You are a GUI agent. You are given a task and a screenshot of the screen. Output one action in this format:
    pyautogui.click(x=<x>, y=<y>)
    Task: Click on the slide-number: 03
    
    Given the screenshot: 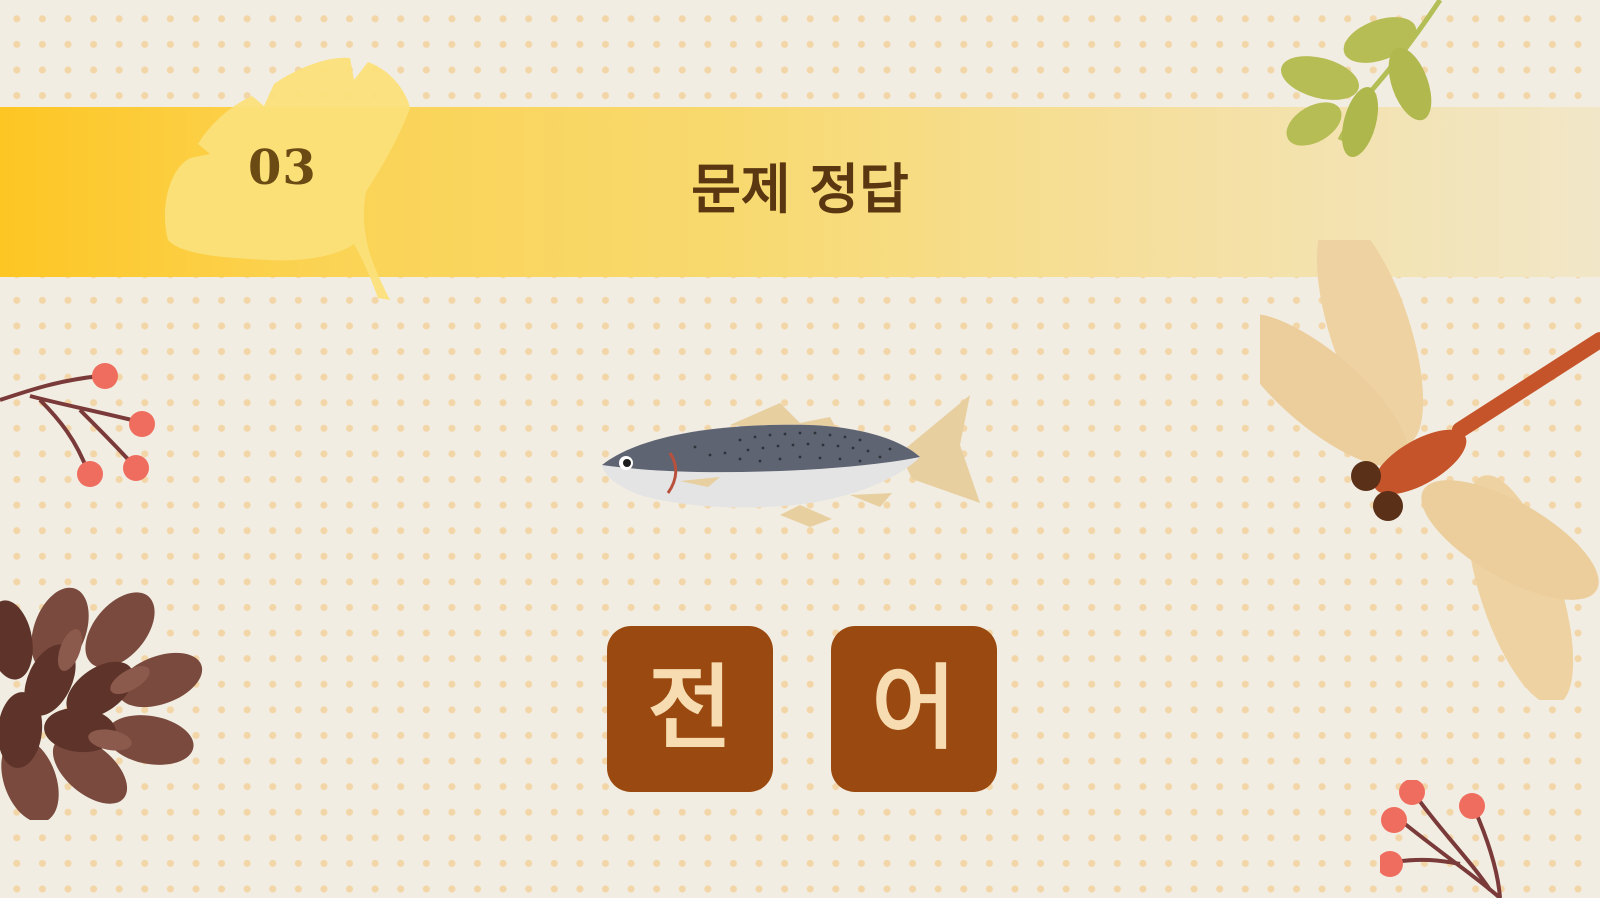 What is the action you would take?
    pyautogui.click(x=282, y=168)
    